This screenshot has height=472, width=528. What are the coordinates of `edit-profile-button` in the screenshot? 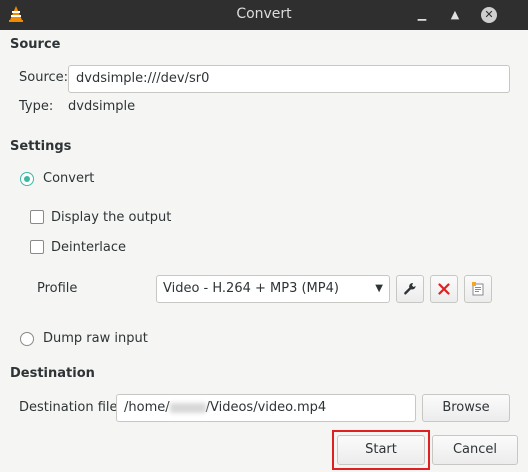 It's located at (410, 289).